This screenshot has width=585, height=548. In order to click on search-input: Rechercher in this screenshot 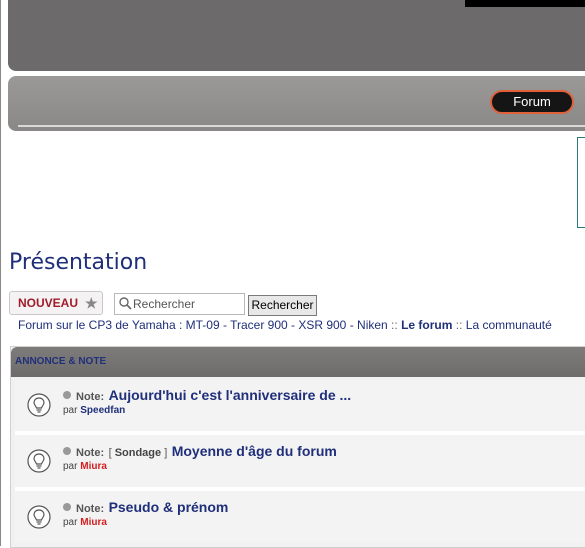, I will do `click(179, 304)`.